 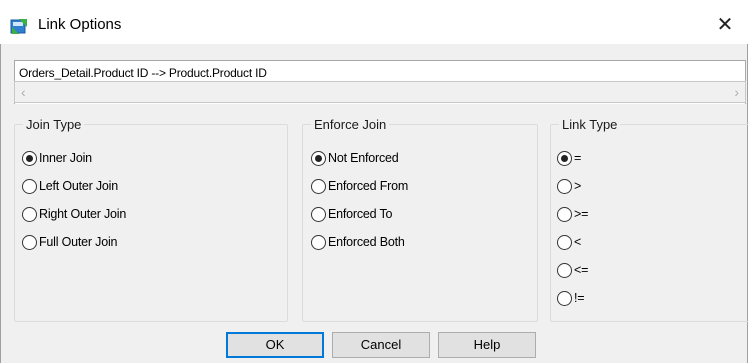 I want to click on radio-label: Right Outer Join, so click(x=83, y=214).